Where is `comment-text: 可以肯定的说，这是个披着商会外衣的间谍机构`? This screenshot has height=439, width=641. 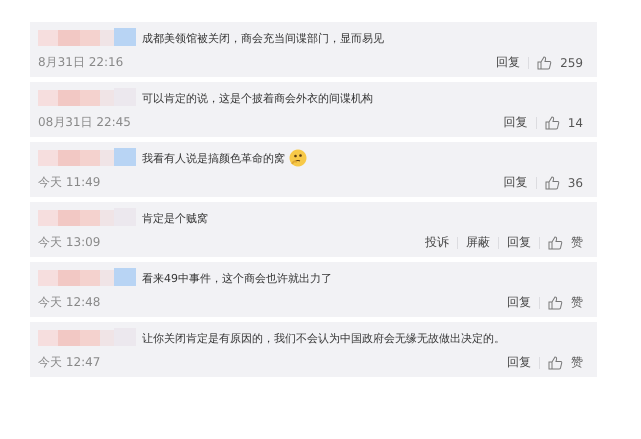 comment-text: 可以肯定的说，这是个披着商会外衣的间谍机构 is located at coordinates (257, 98).